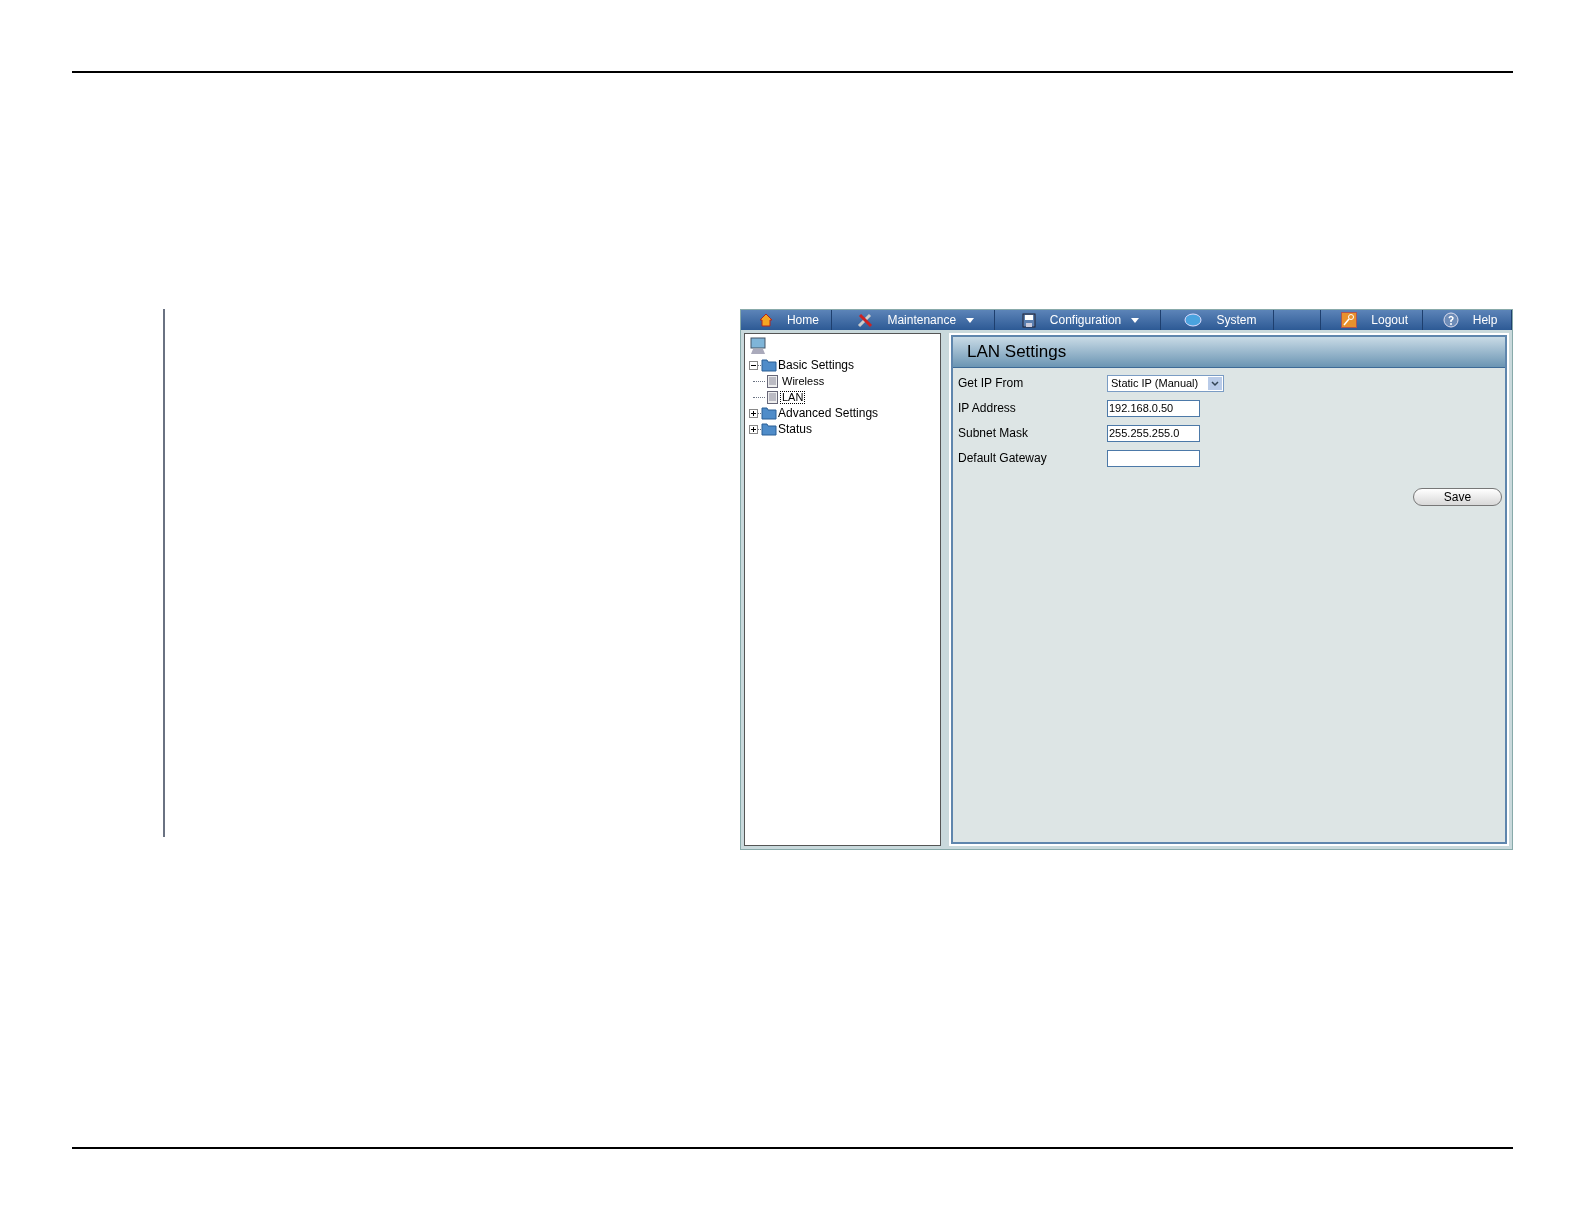 This screenshot has width=1585, height=1225. What do you see at coordinates (758, 347) in the screenshot?
I see `computer-icon` at bounding box center [758, 347].